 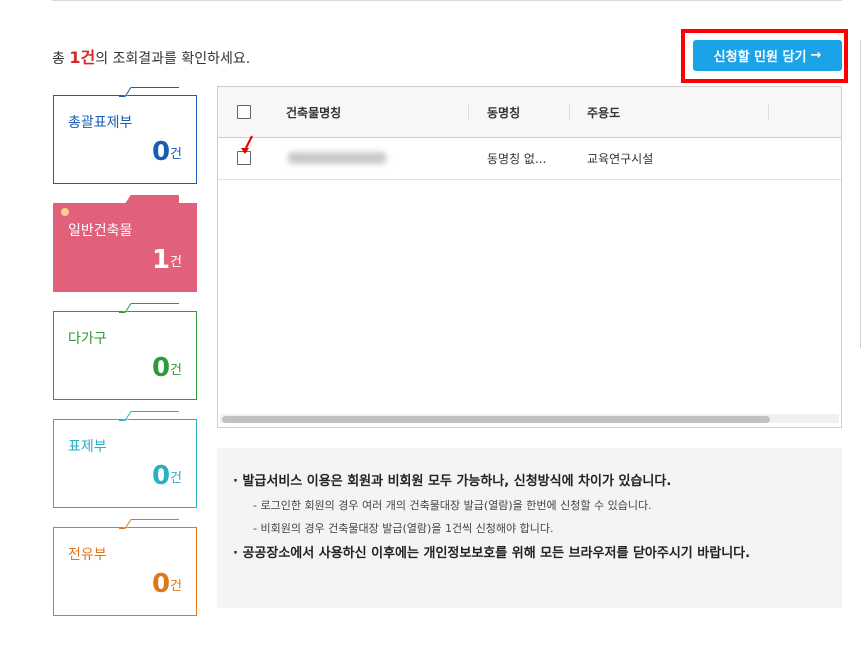 What do you see at coordinates (58, 59) in the screenshot?
I see `result-prefix: 총` at bounding box center [58, 59].